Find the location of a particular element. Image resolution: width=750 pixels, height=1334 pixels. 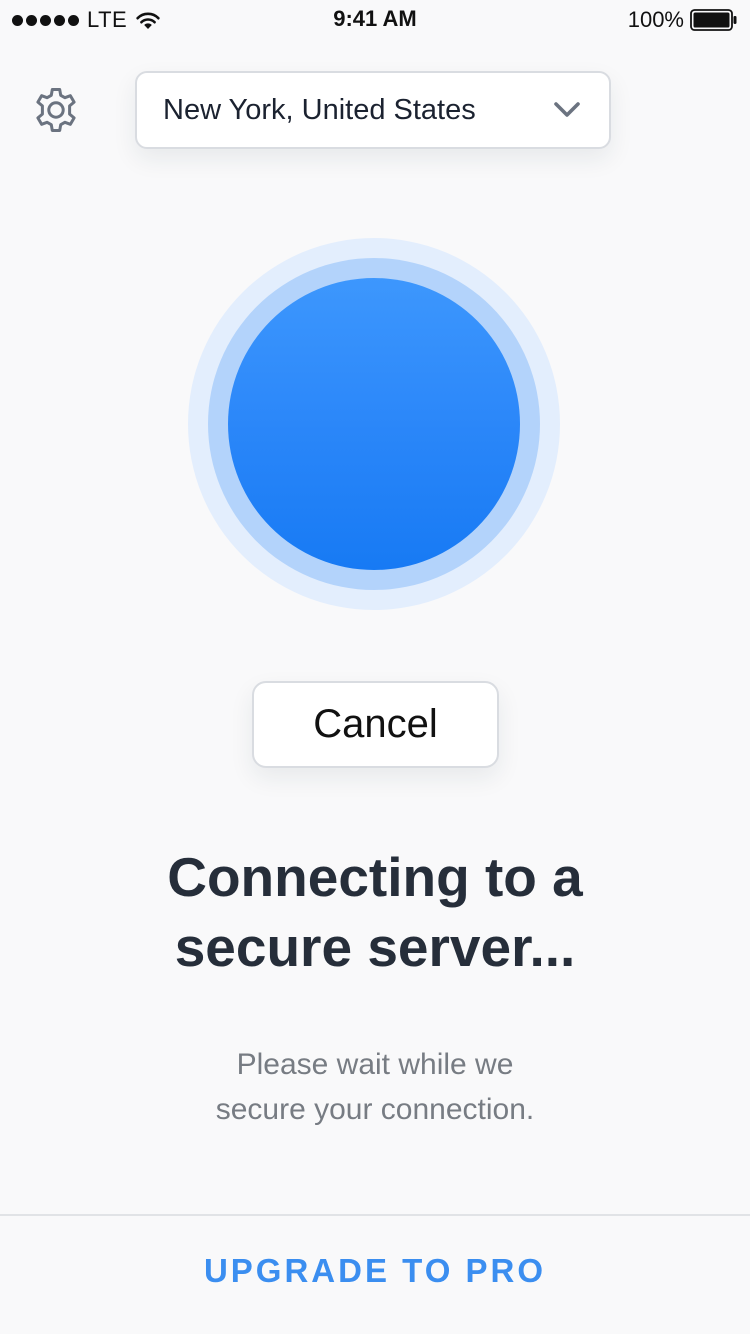

orb-core is located at coordinates (374, 424).